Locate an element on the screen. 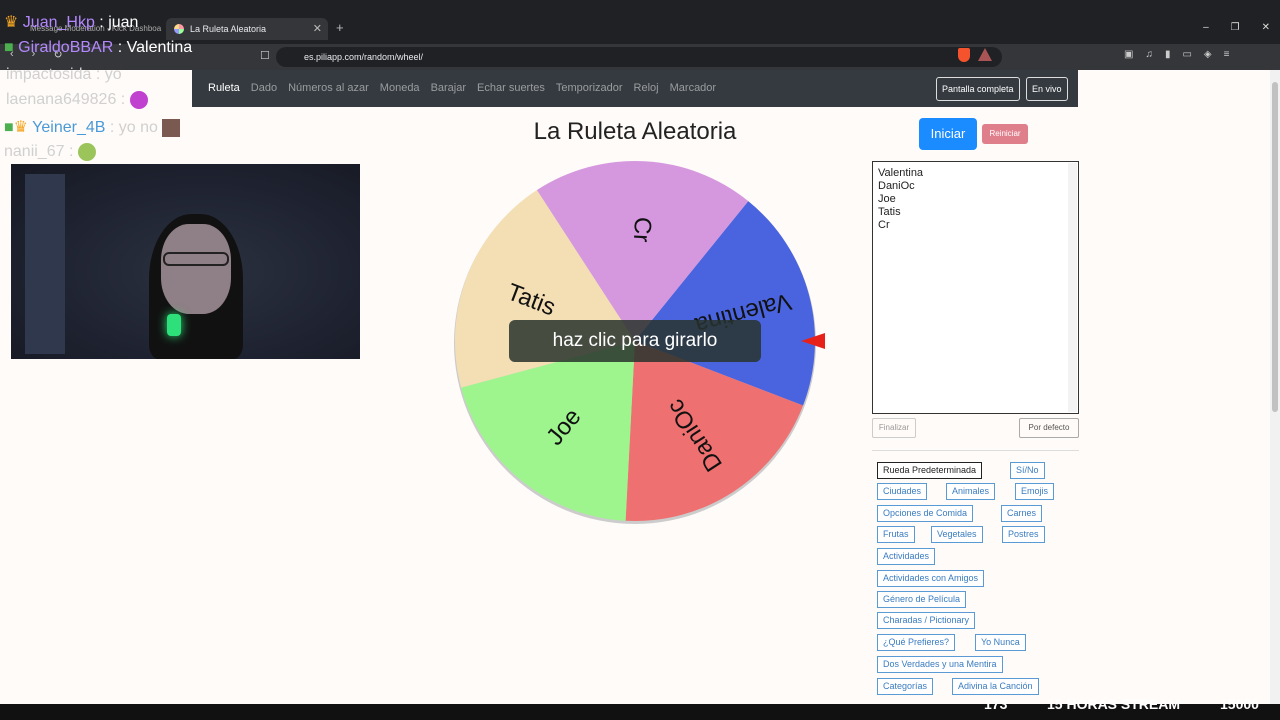 The width and height of the screenshot is (1280, 720). chat-username: laenana649826 is located at coordinates (61, 100).